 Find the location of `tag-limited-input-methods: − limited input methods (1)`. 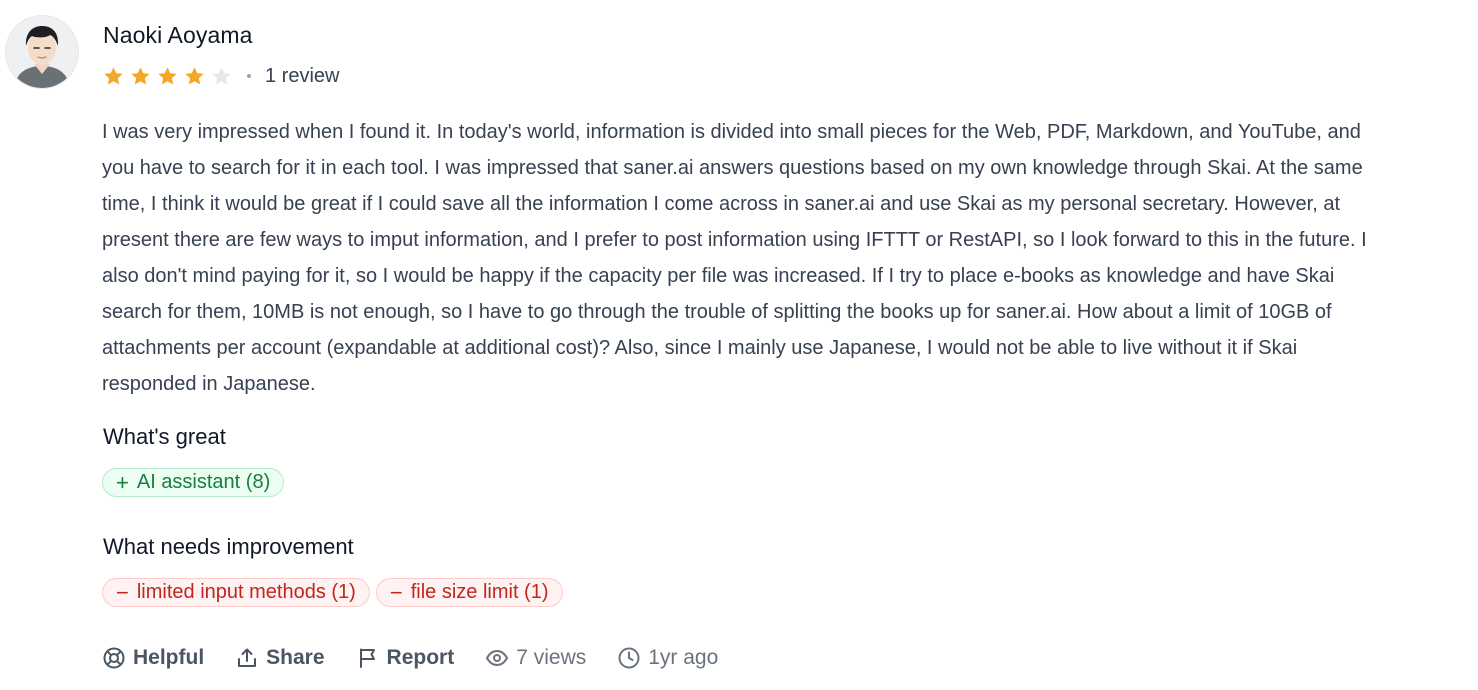

tag-limited-input-methods: − limited input methods (1) is located at coordinates (236, 592).